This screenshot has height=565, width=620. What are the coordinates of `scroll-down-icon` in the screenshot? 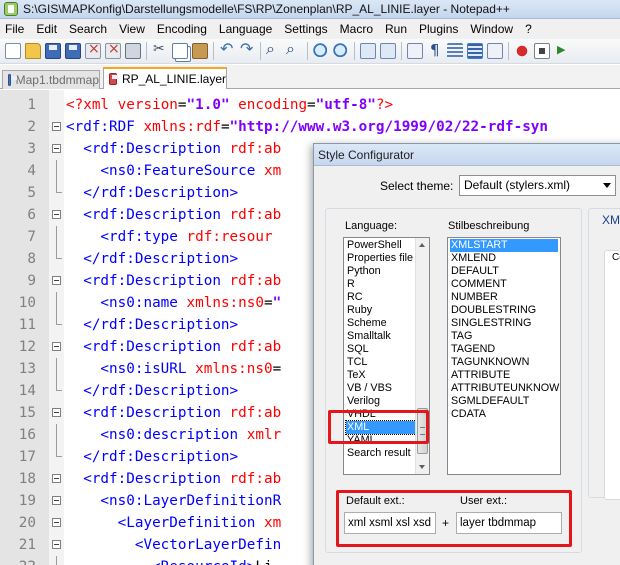 It's located at (422, 467).